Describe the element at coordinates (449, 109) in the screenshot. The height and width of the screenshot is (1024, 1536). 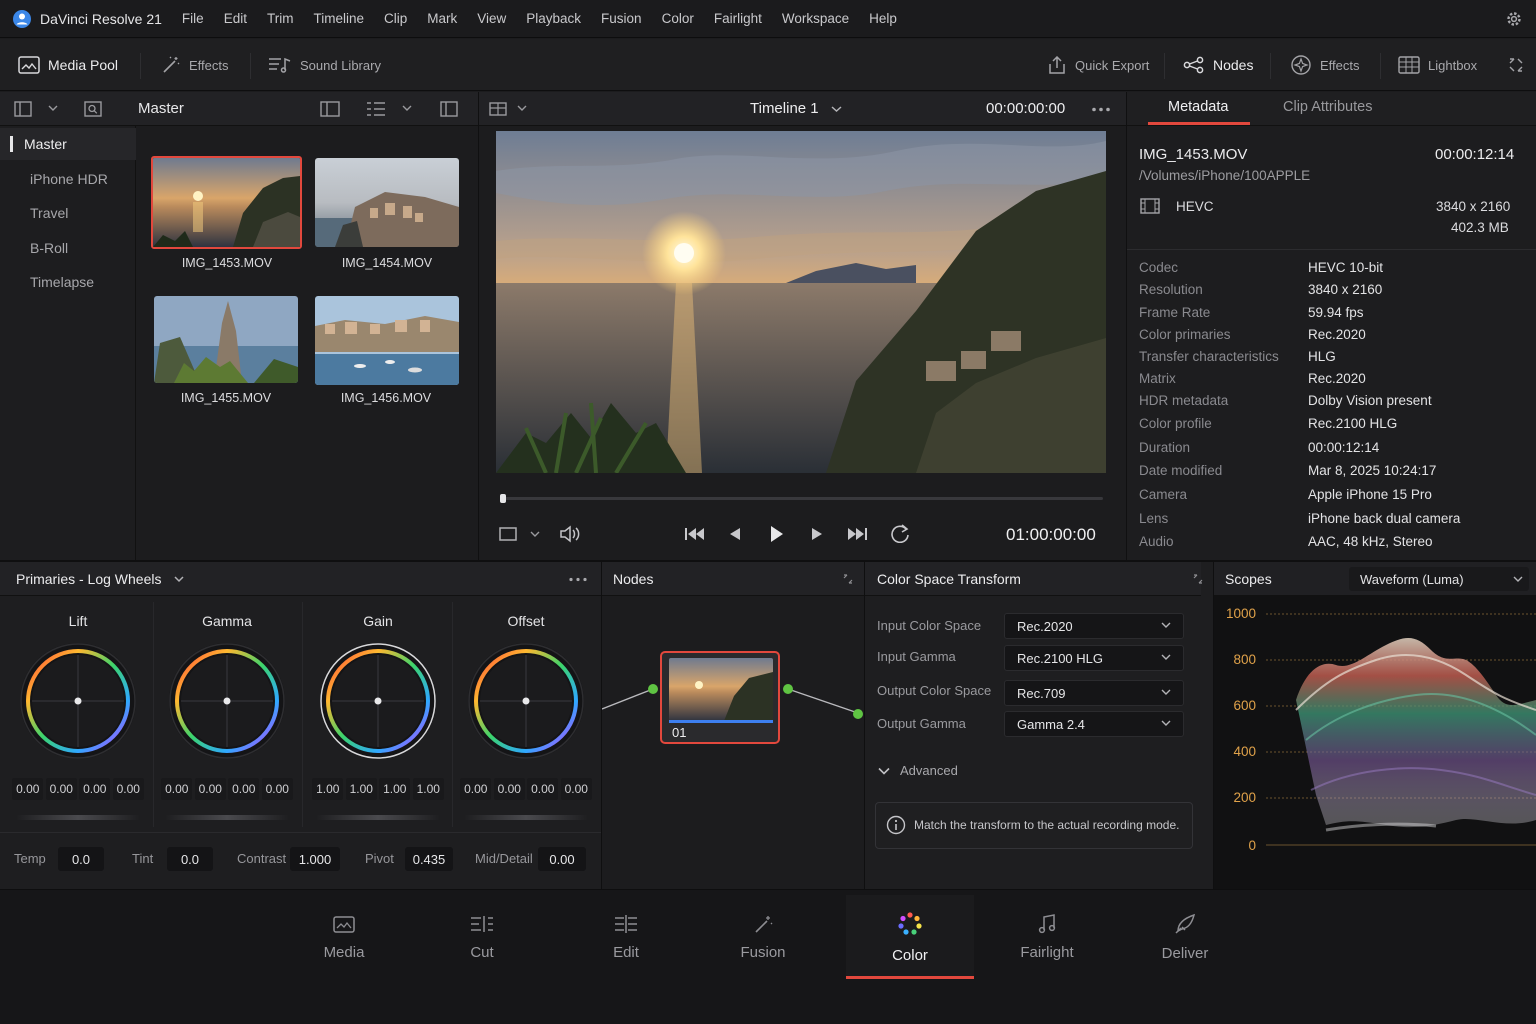
I see `inspector-toggle-icon` at that location.